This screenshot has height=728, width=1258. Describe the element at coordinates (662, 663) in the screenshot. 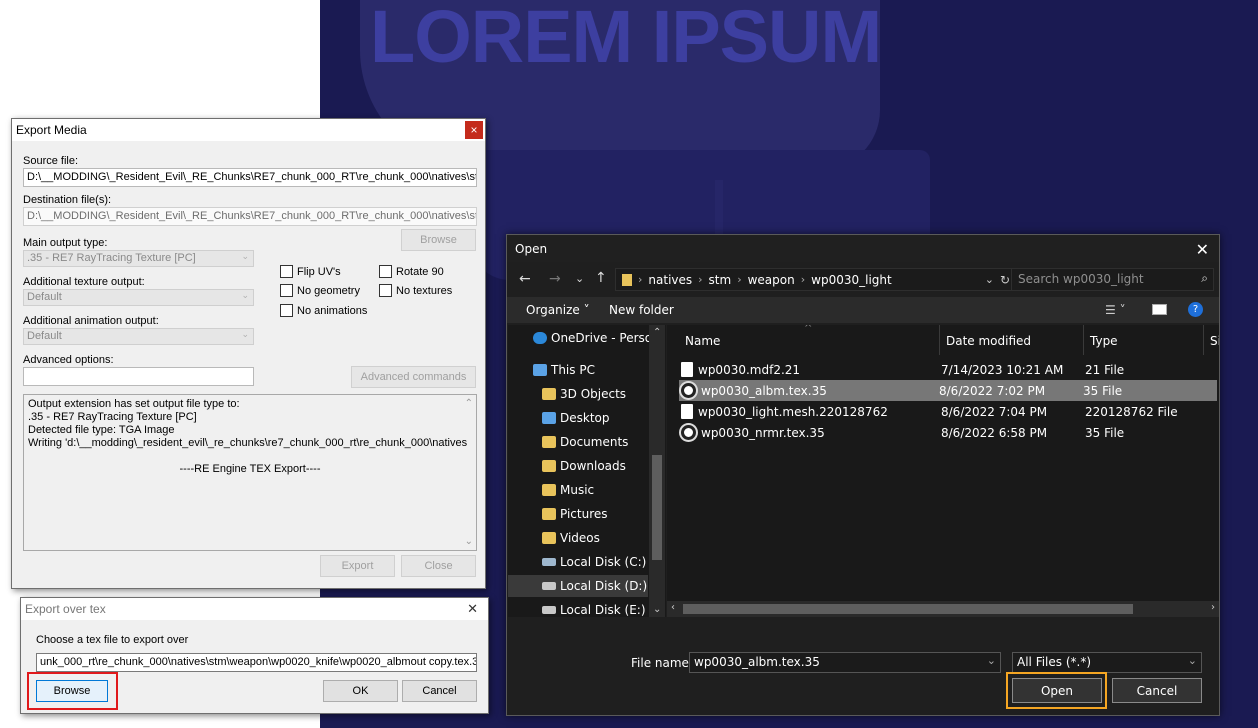

I see `file-name-label: File name:` at that location.